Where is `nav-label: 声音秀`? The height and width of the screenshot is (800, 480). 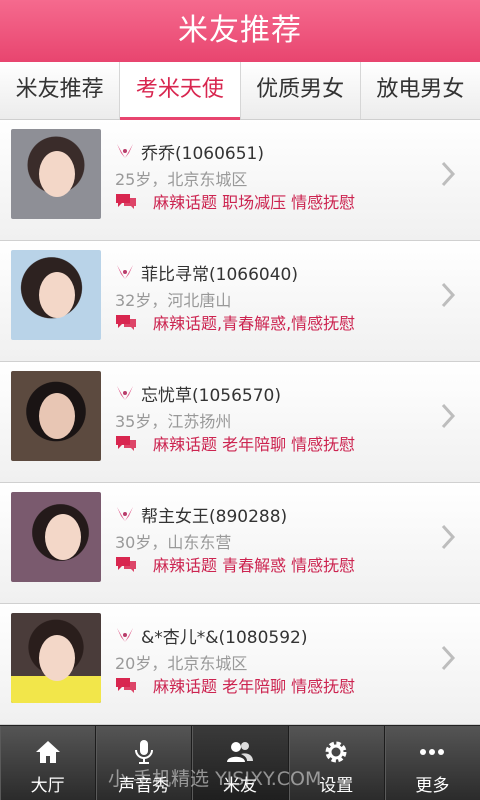
nav-label: 声音秀 is located at coordinates (144, 786).